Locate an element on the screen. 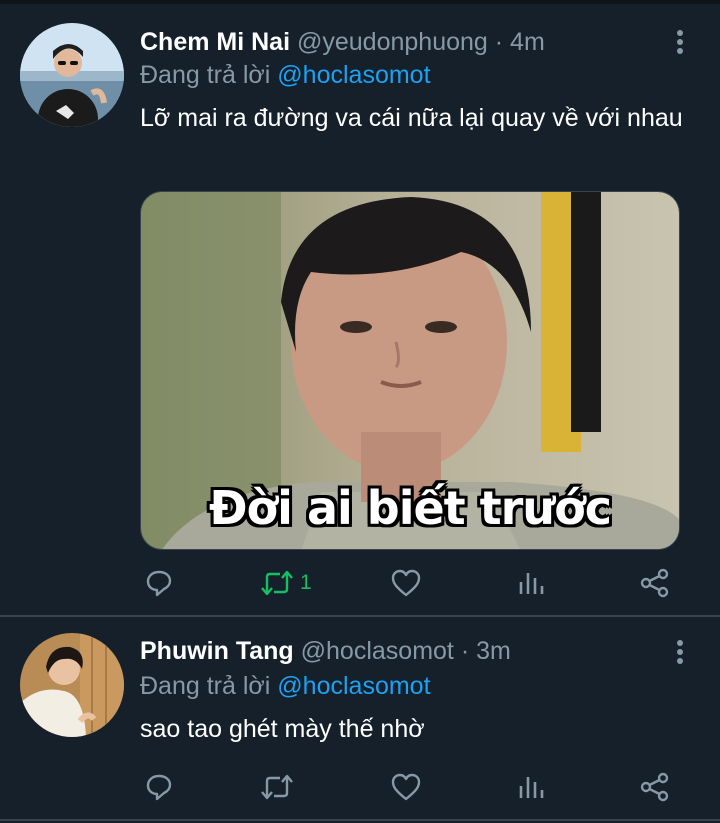 The width and height of the screenshot is (720, 823). media-caption: Đời ai biết trước is located at coordinates (410, 508).